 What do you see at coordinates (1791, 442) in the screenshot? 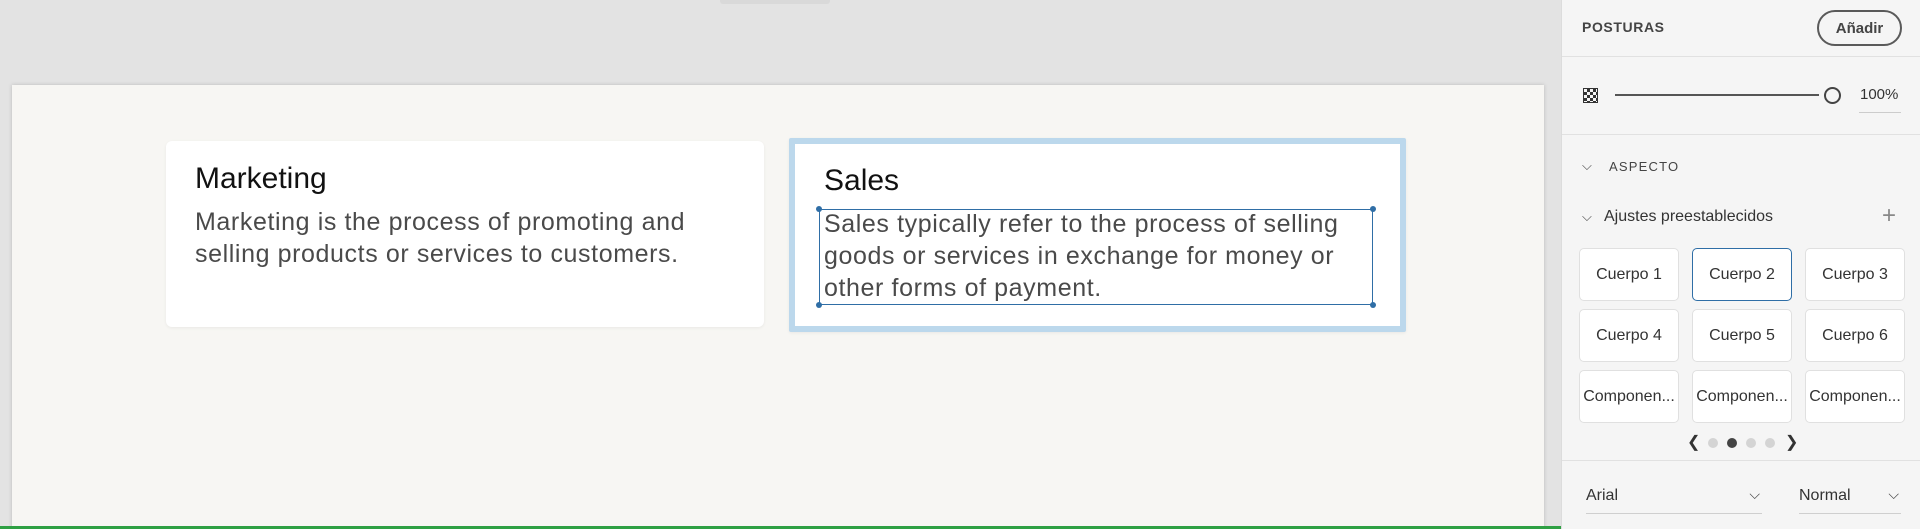
I see `chevron-right-icon: ❯` at bounding box center [1791, 442].